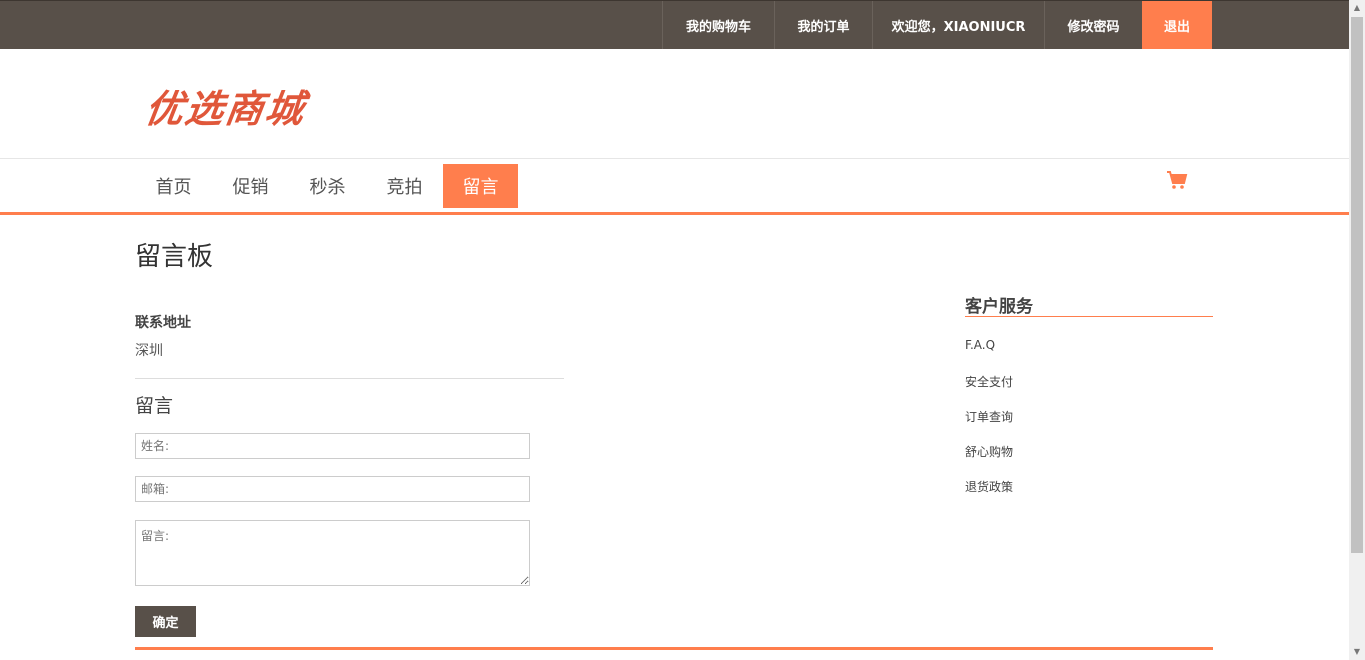  What do you see at coordinates (165, 621) in the screenshot?
I see `submit-button: 确定` at bounding box center [165, 621].